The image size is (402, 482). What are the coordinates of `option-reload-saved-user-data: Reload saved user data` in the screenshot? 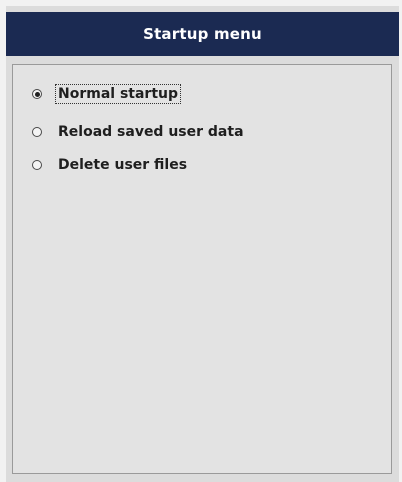 It's located at (139, 132).